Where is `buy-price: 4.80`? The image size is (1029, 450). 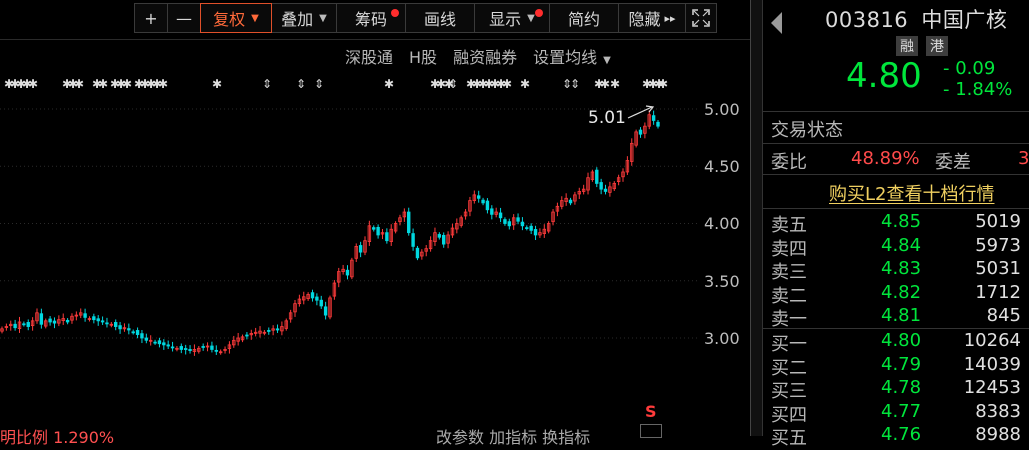 buy-price: 4.80 is located at coordinates (901, 340).